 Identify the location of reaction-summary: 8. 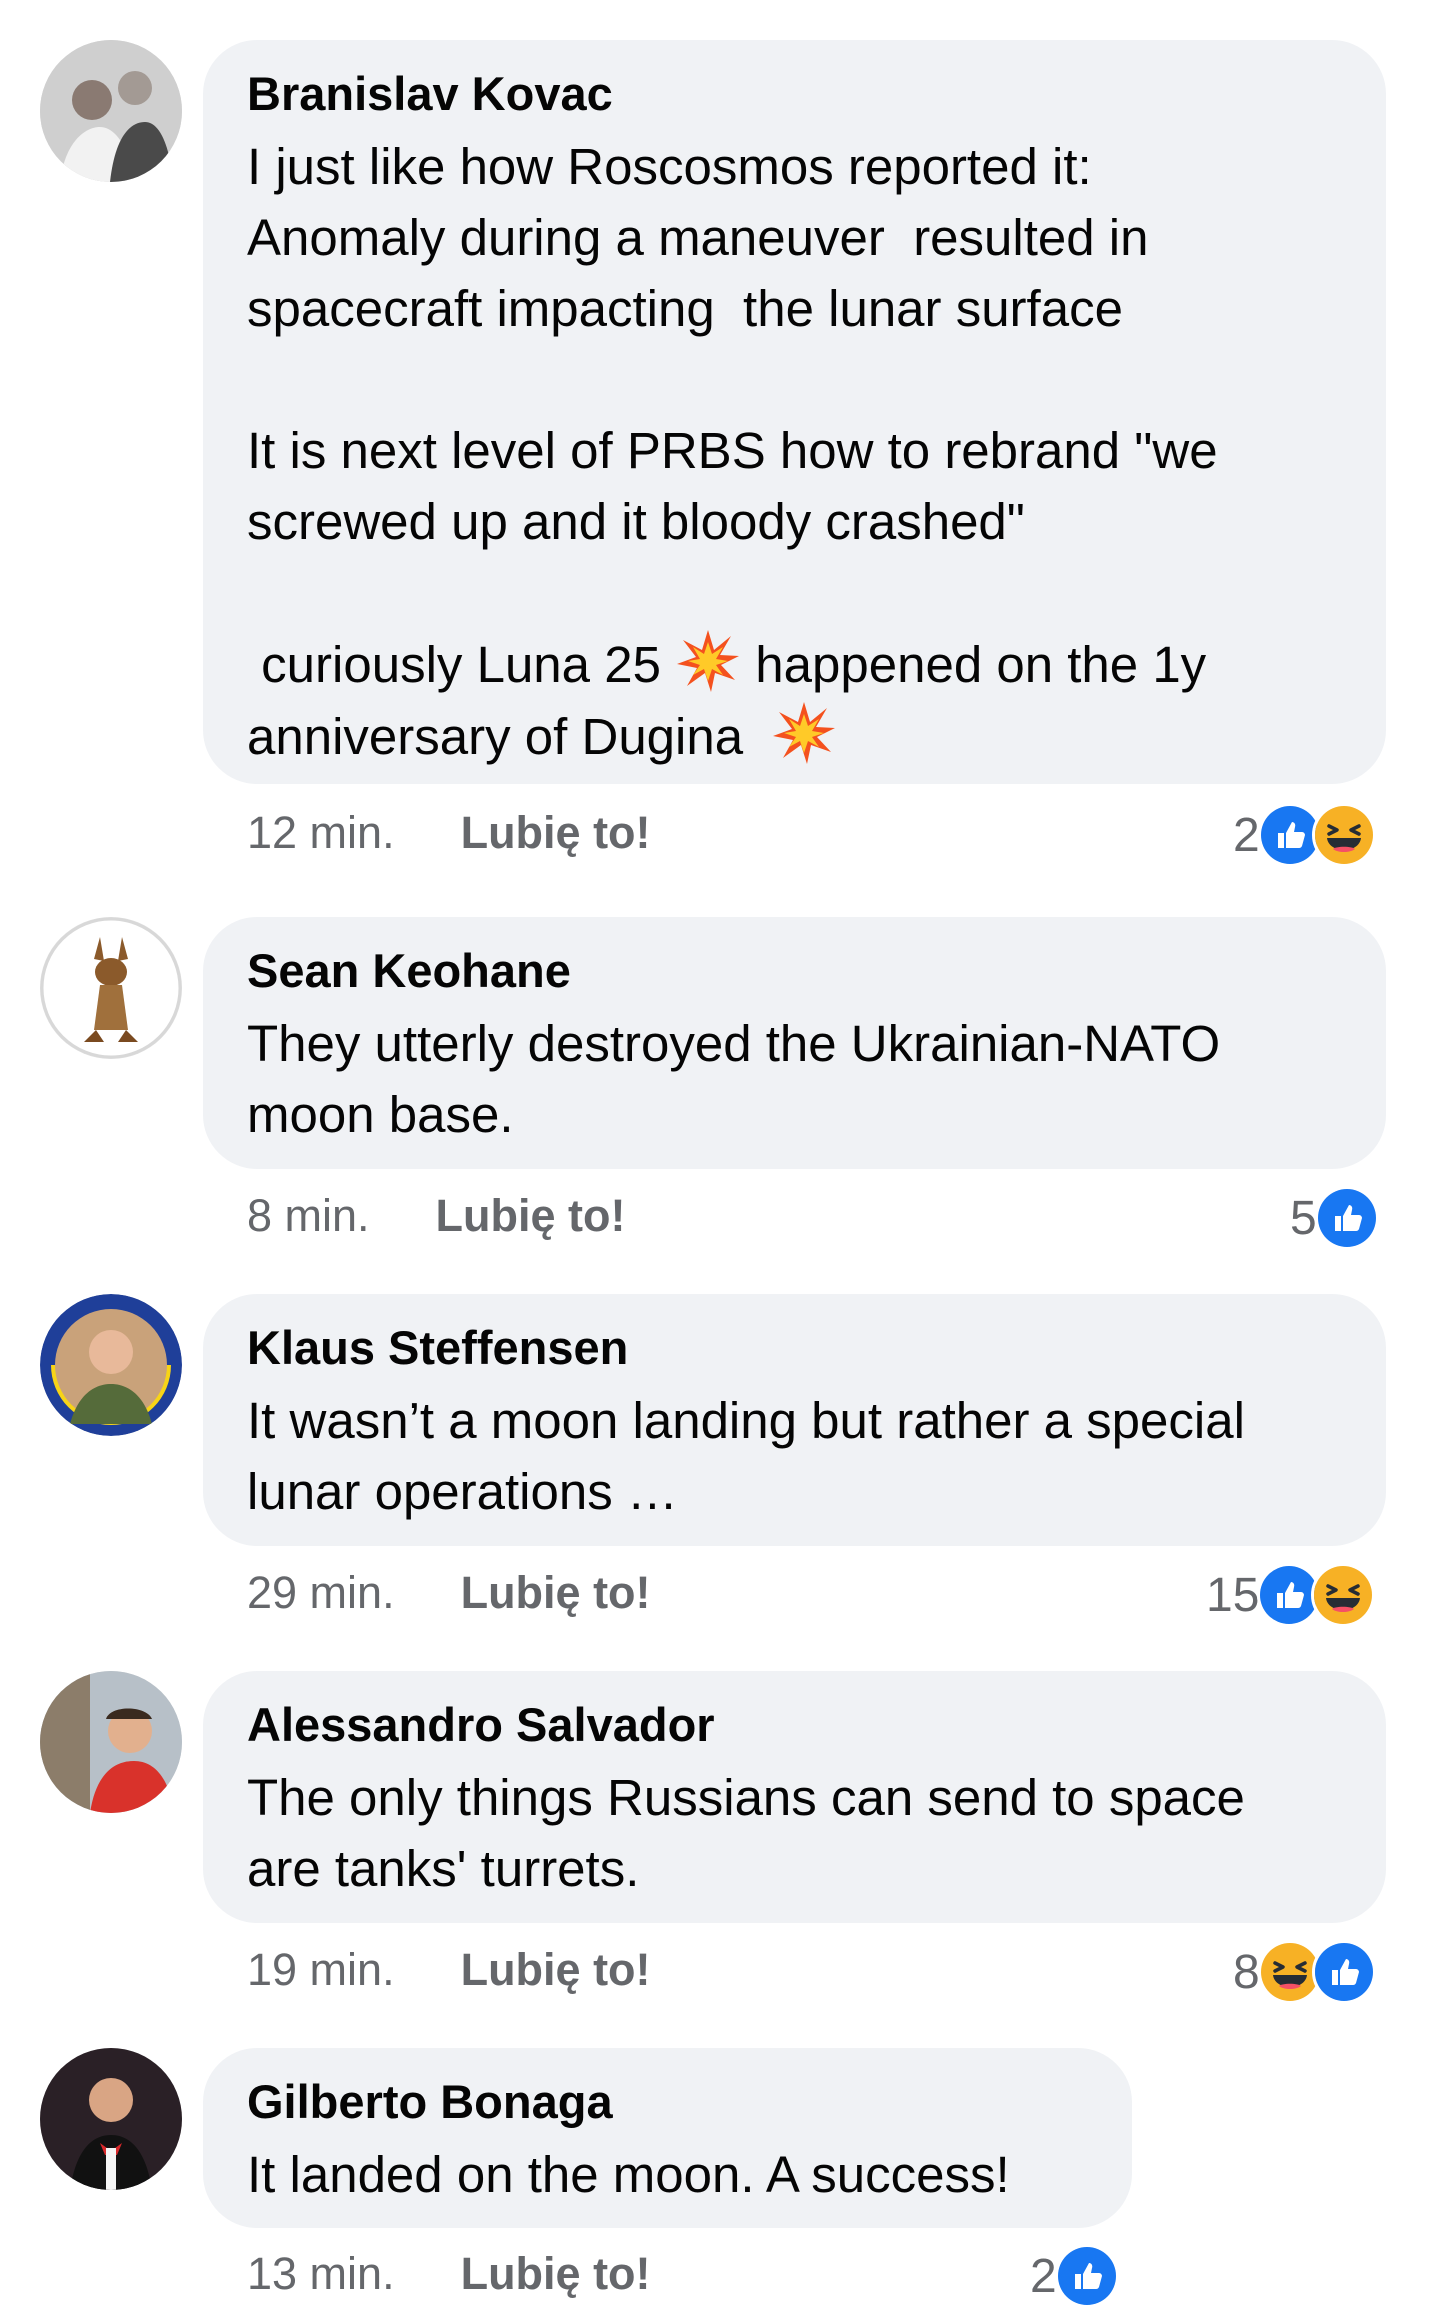
(1304, 1972).